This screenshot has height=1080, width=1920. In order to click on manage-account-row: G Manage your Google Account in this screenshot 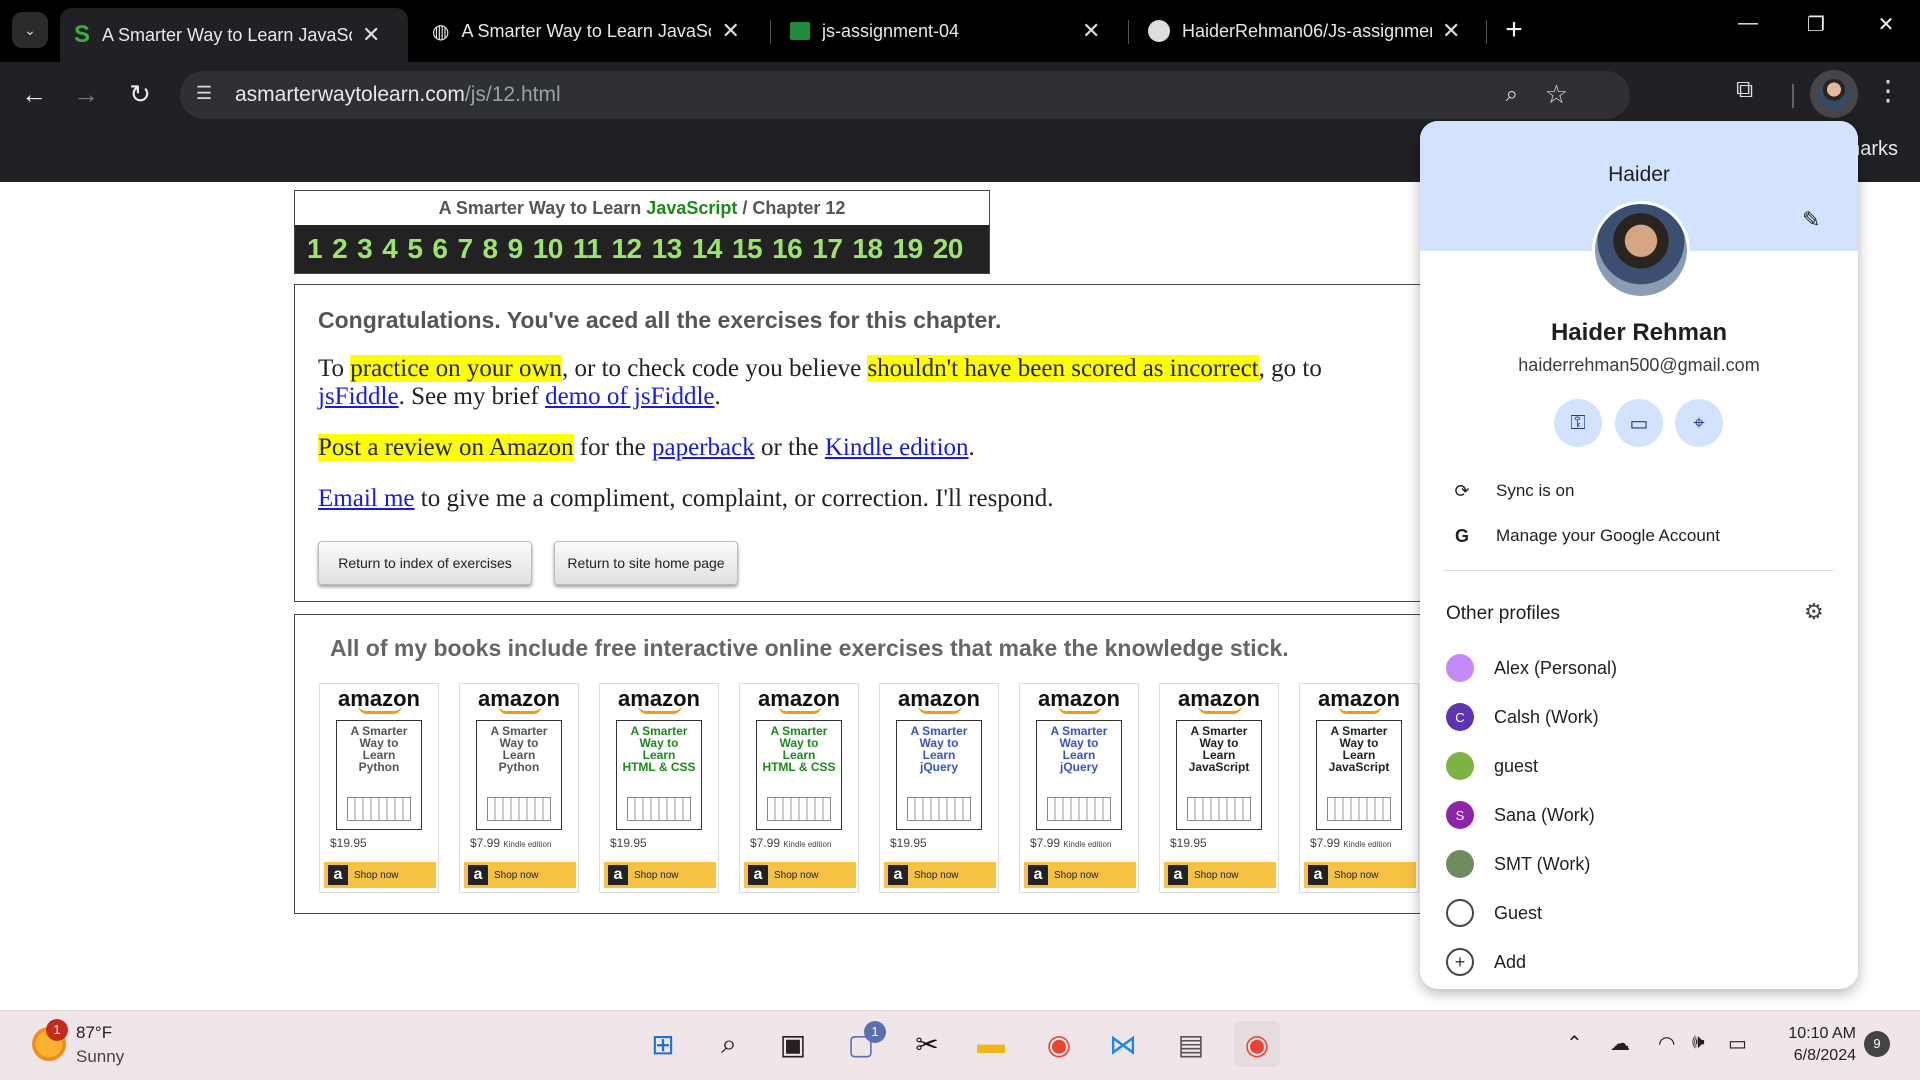, I will do `click(1639, 536)`.